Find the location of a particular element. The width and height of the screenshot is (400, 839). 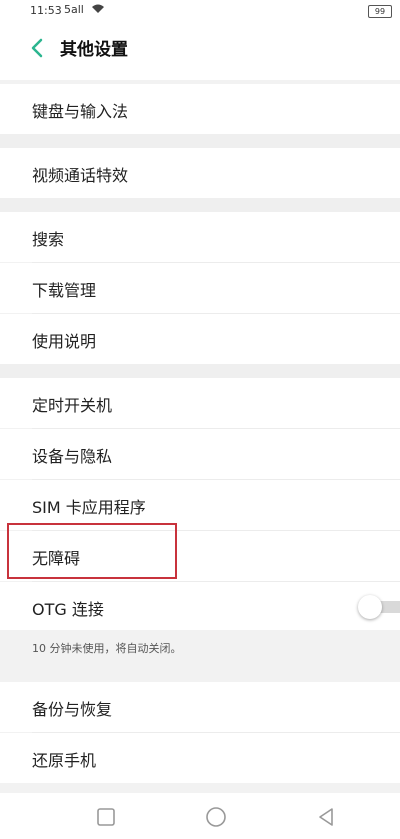

setting-label: SIM 卡应用程序 is located at coordinates (89, 507).